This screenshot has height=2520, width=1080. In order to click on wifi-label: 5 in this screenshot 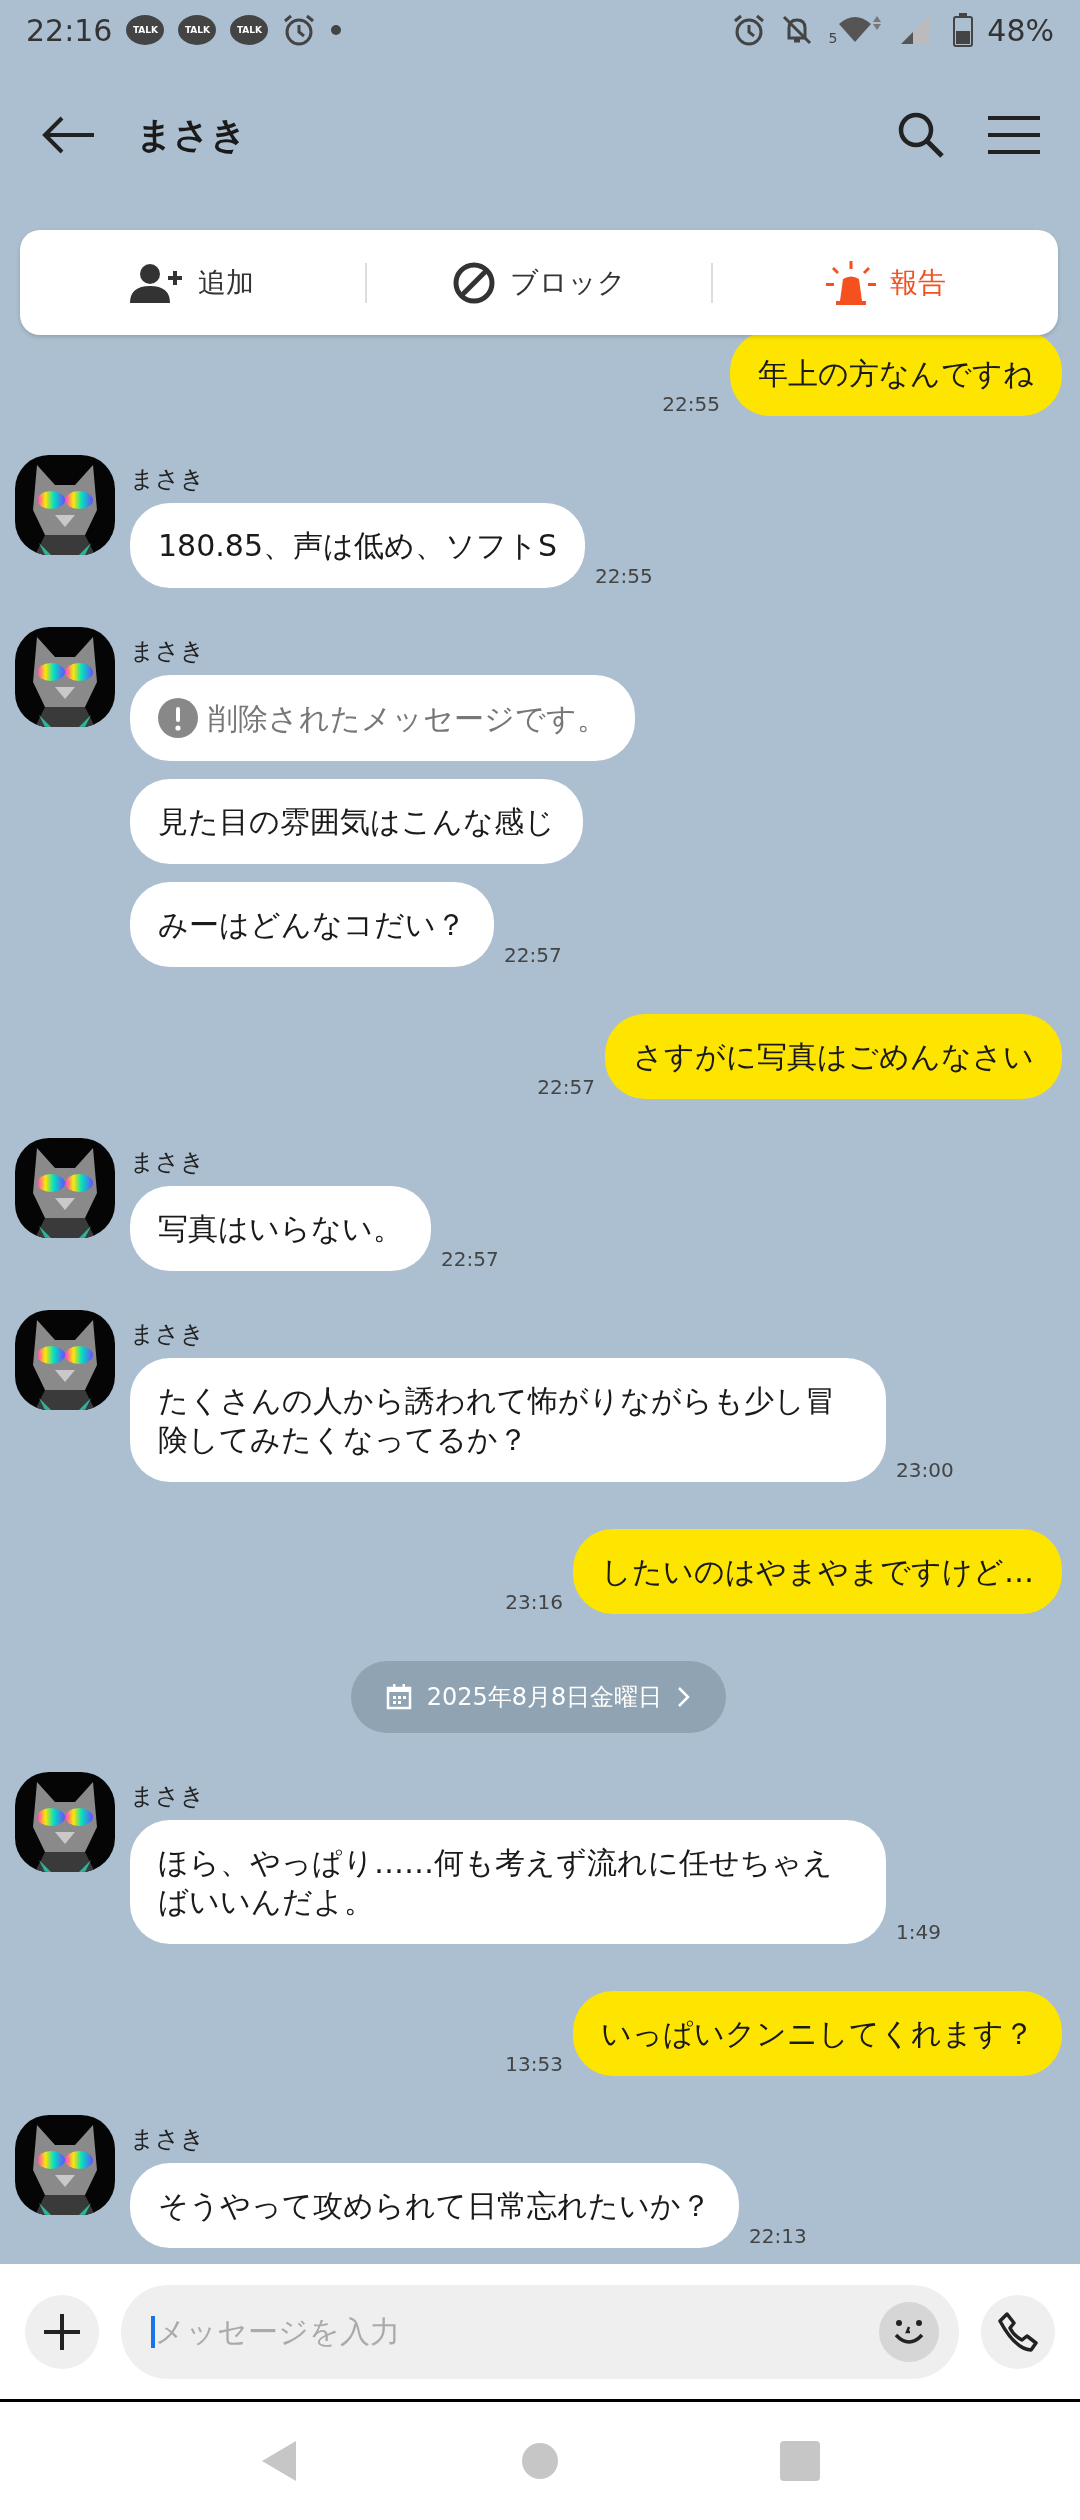, I will do `click(833, 38)`.